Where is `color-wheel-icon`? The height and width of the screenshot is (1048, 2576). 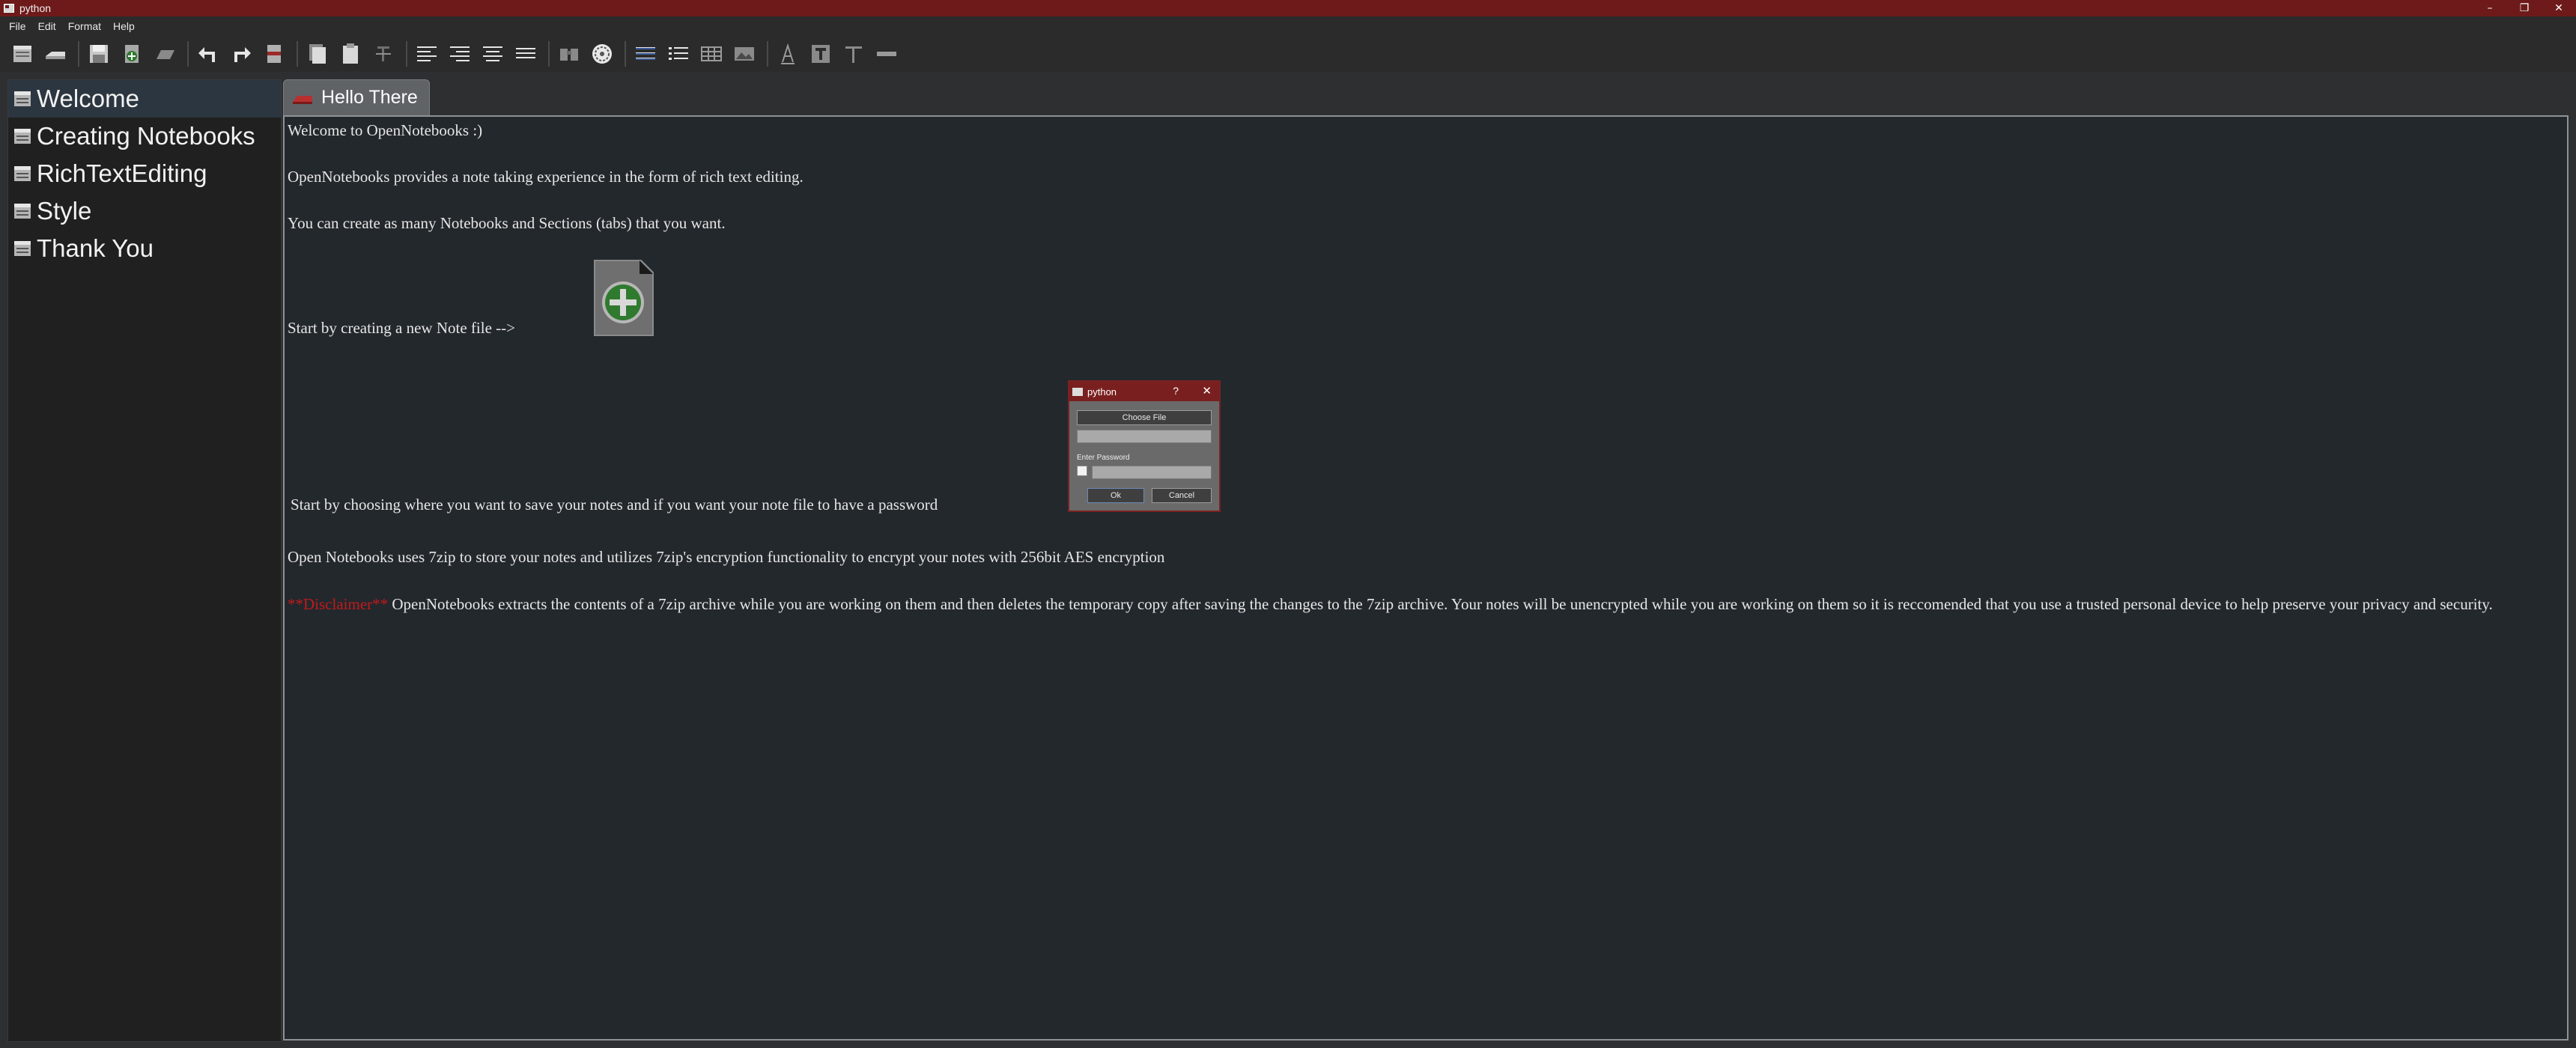
color-wheel-icon is located at coordinates (602, 54).